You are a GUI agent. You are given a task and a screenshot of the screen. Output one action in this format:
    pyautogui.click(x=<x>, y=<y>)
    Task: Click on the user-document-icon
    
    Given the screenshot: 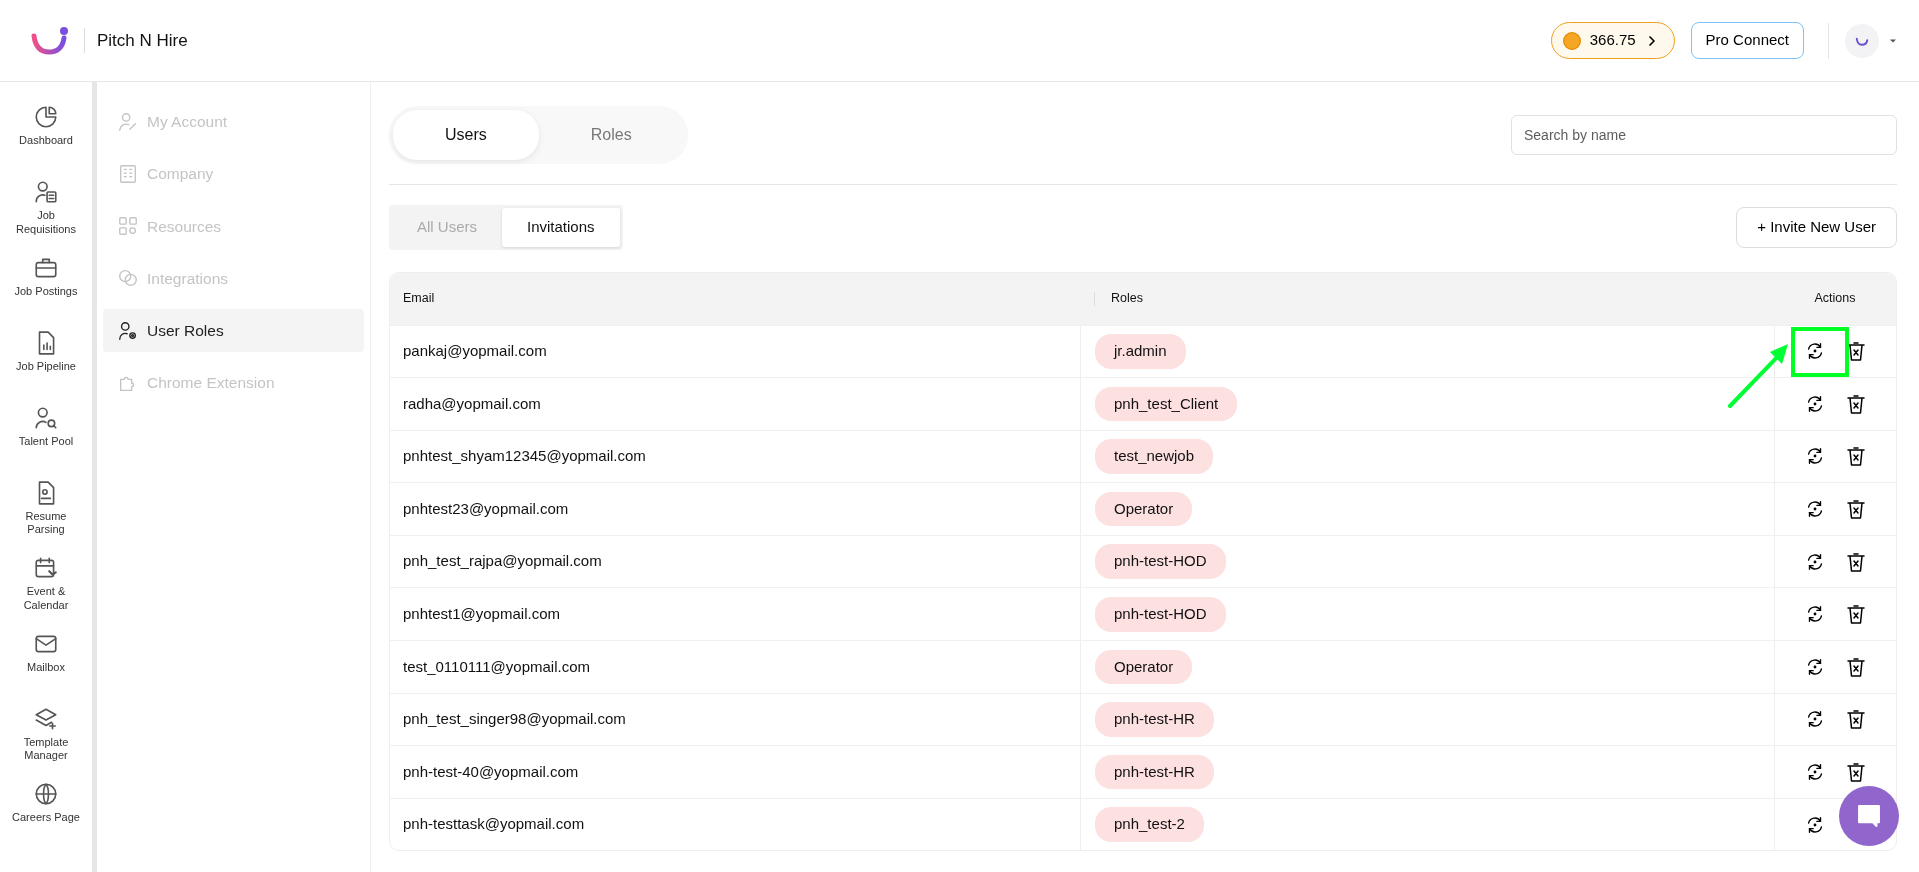 What is the action you would take?
    pyautogui.click(x=46, y=192)
    